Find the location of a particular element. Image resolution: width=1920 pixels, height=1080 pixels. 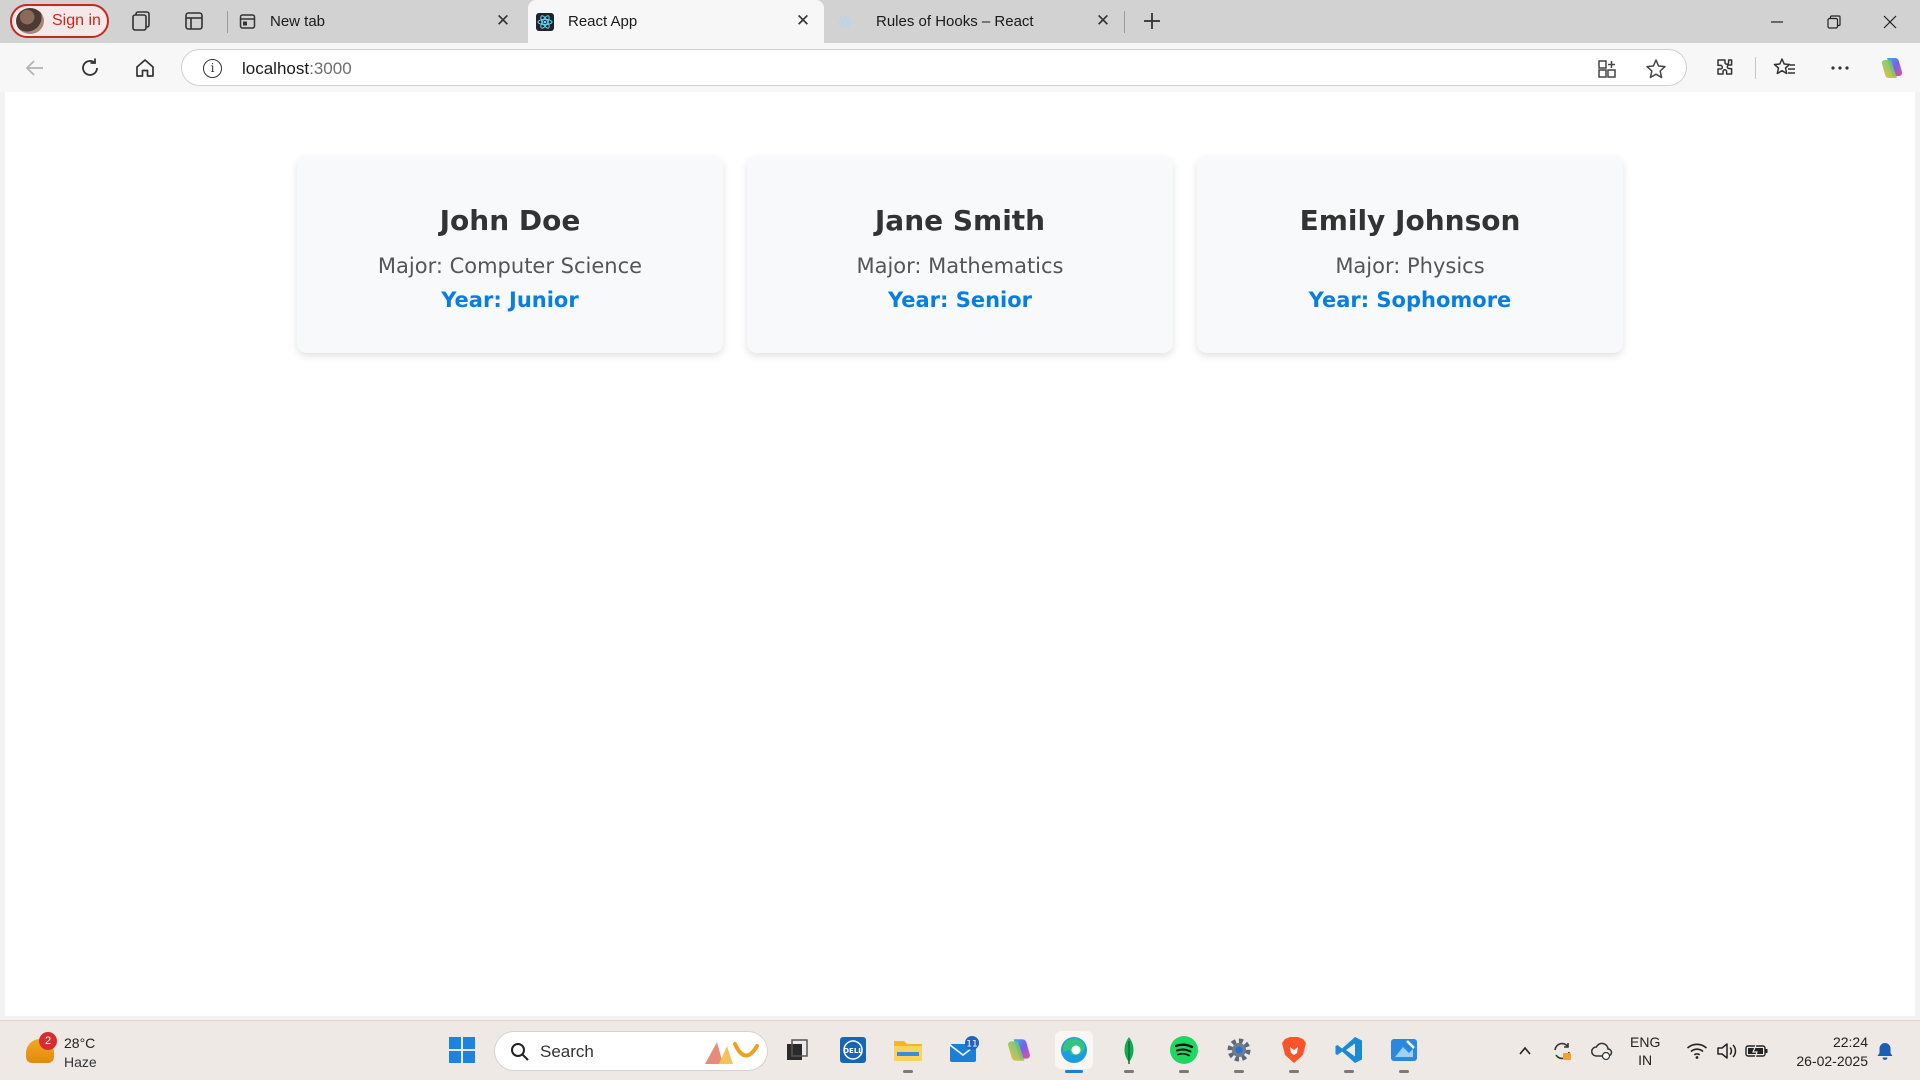

student-card: John Doe Major: Computer Science Year is located at coordinates (510, 254).